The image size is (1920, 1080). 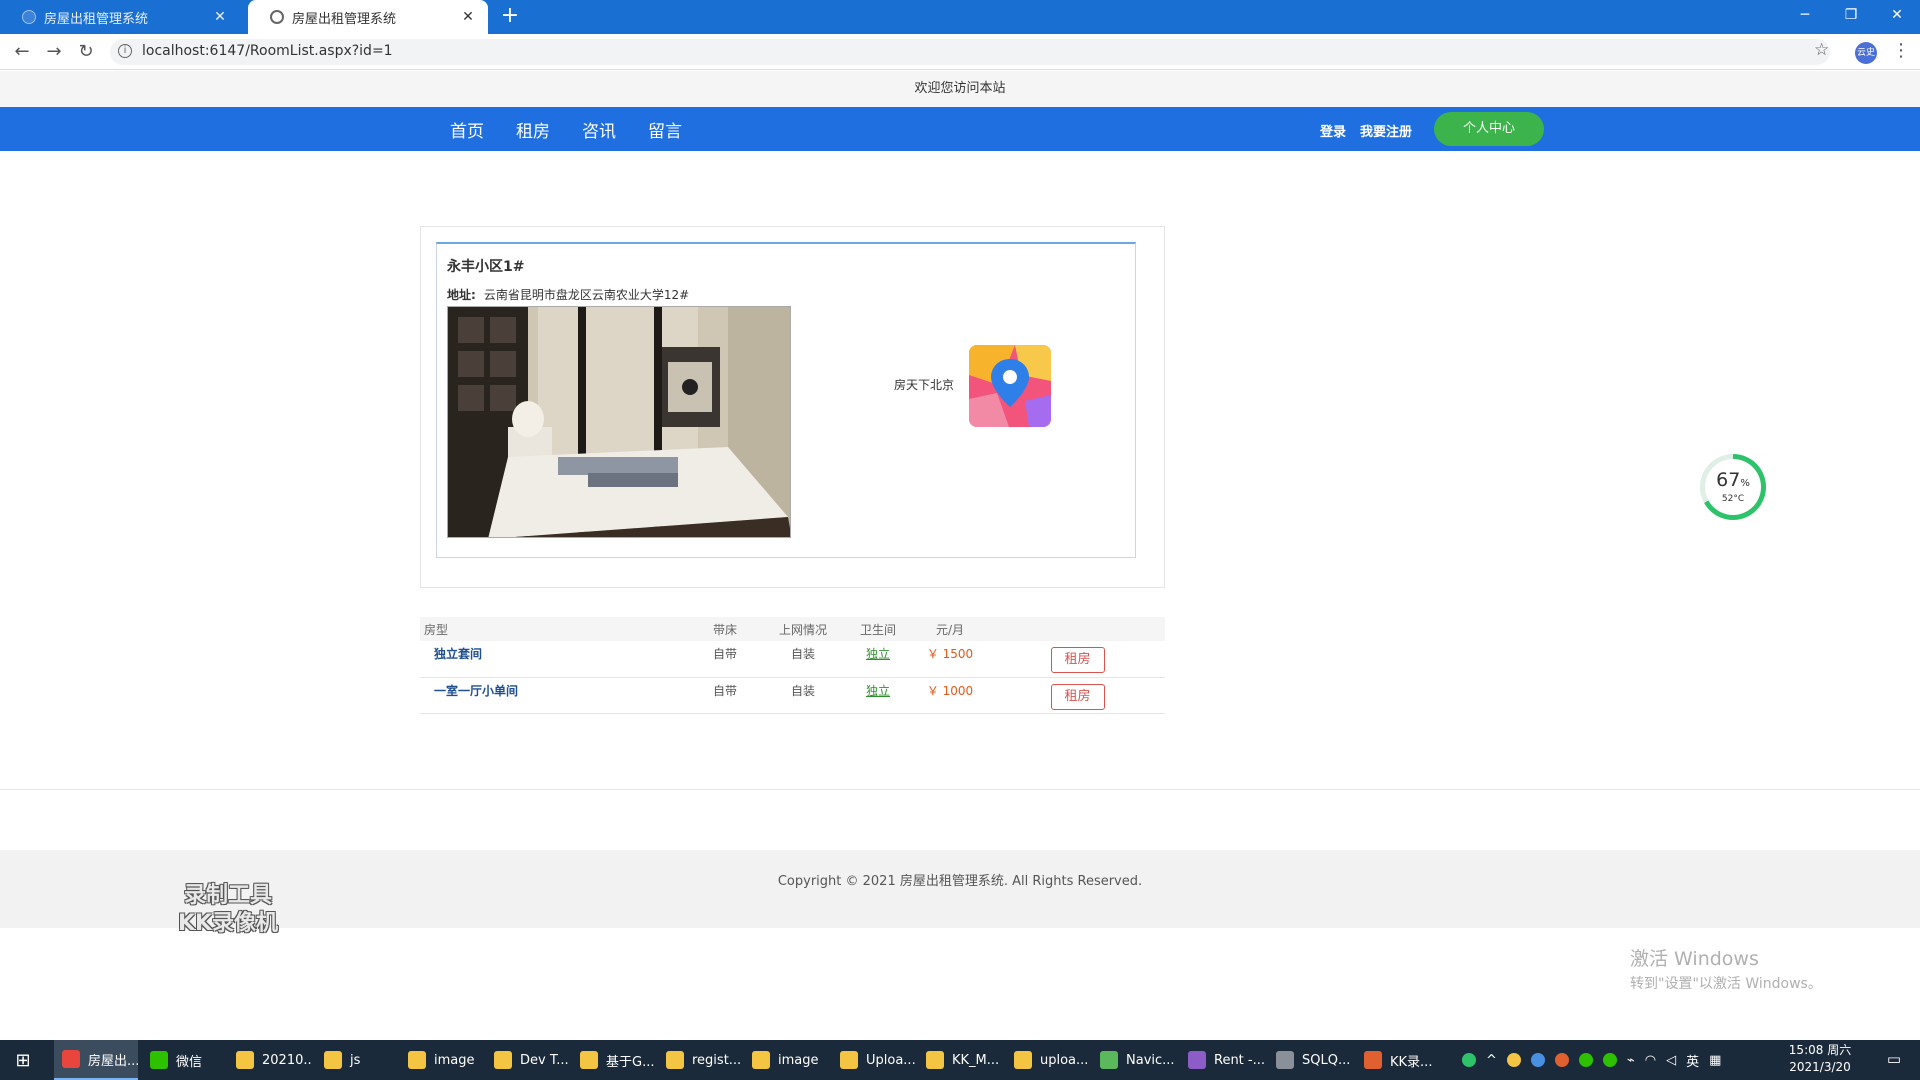 What do you see at coordinates (1805, 15) in the screenshot?
I see `minimize-button: ─` at bounding box center [1805, 15].